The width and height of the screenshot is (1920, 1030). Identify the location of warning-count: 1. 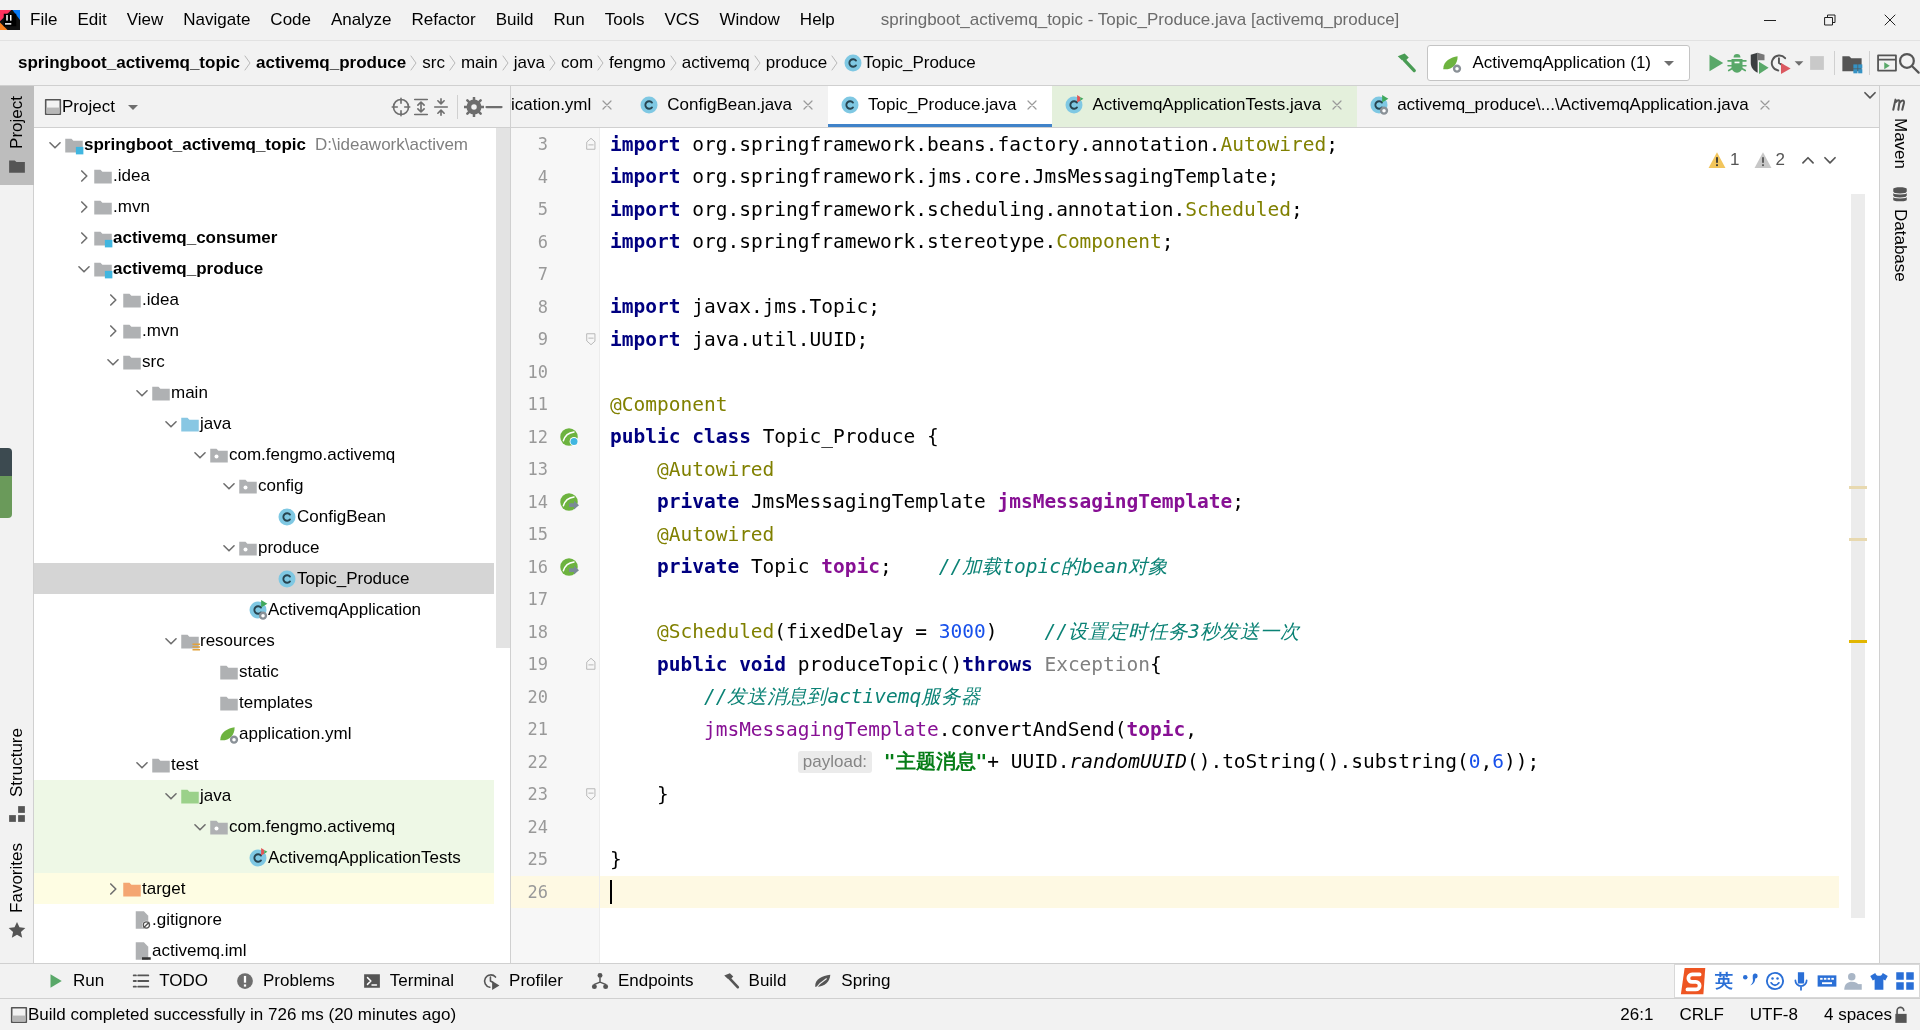
(1735, 160).